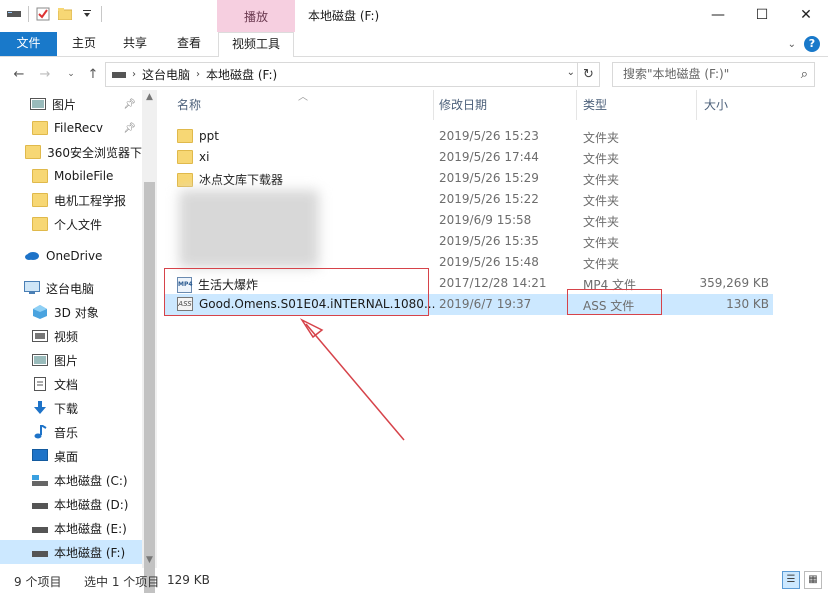  What do you see at coordinates (188, 580) in the screenshot?
I see `selected-size: 129 KB` at bounding box center [188, 580].